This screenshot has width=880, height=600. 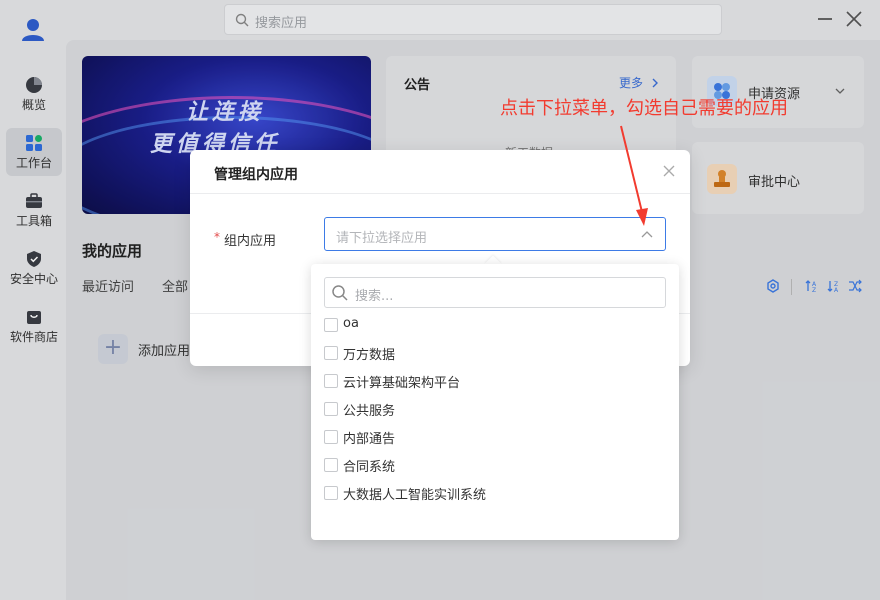 I want to click on tab-recent: 最近访问, so click(x=108, y=285).